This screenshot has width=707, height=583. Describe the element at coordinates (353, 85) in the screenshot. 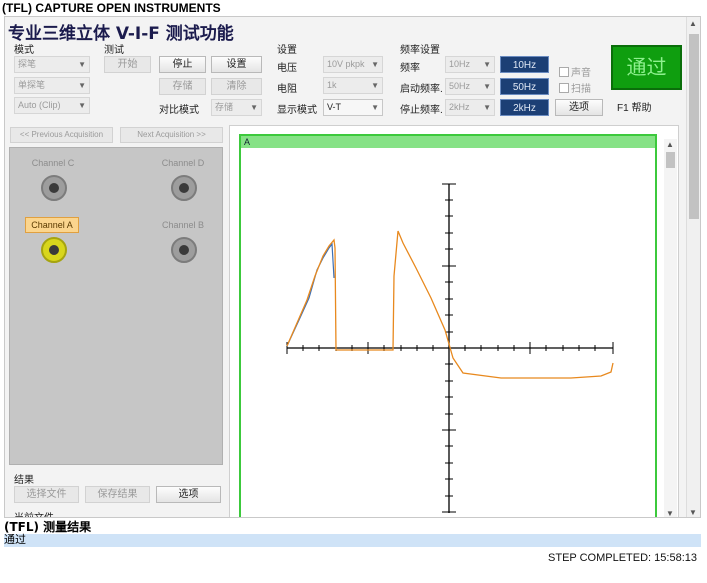

I see `resistance-select: 1k ▼` at that location.